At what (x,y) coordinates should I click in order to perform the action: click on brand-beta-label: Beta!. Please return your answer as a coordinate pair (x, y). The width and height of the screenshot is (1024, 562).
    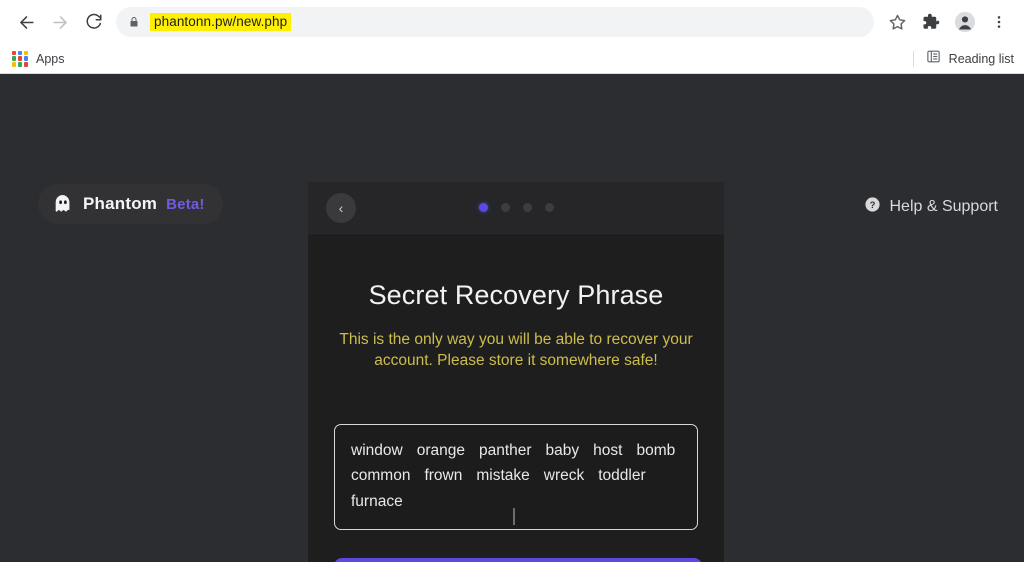
    Looking at the image, I should click on (185, 204).